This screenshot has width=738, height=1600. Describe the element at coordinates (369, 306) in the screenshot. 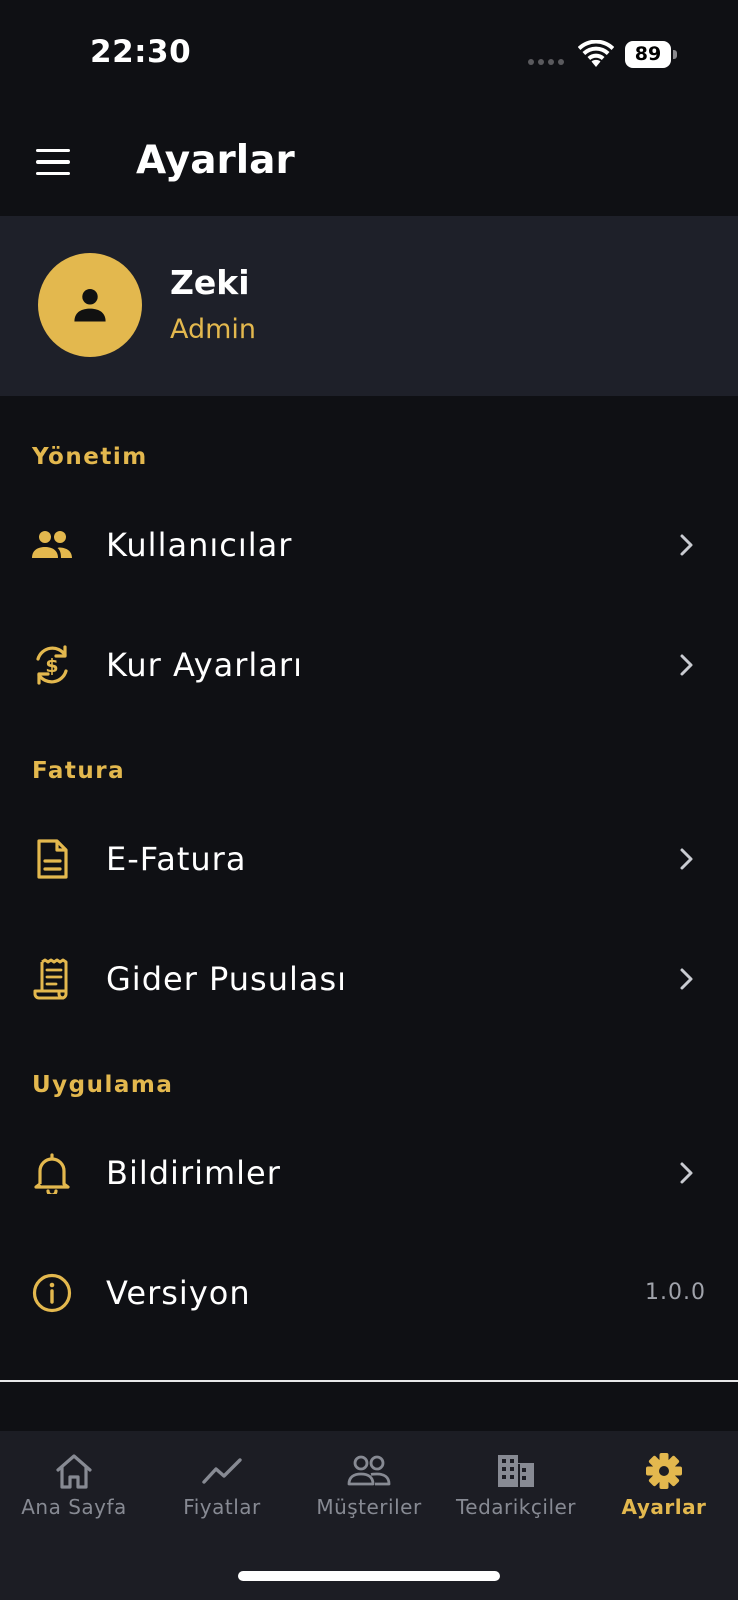

I see `profile-card: Zeki Admin` at that location.